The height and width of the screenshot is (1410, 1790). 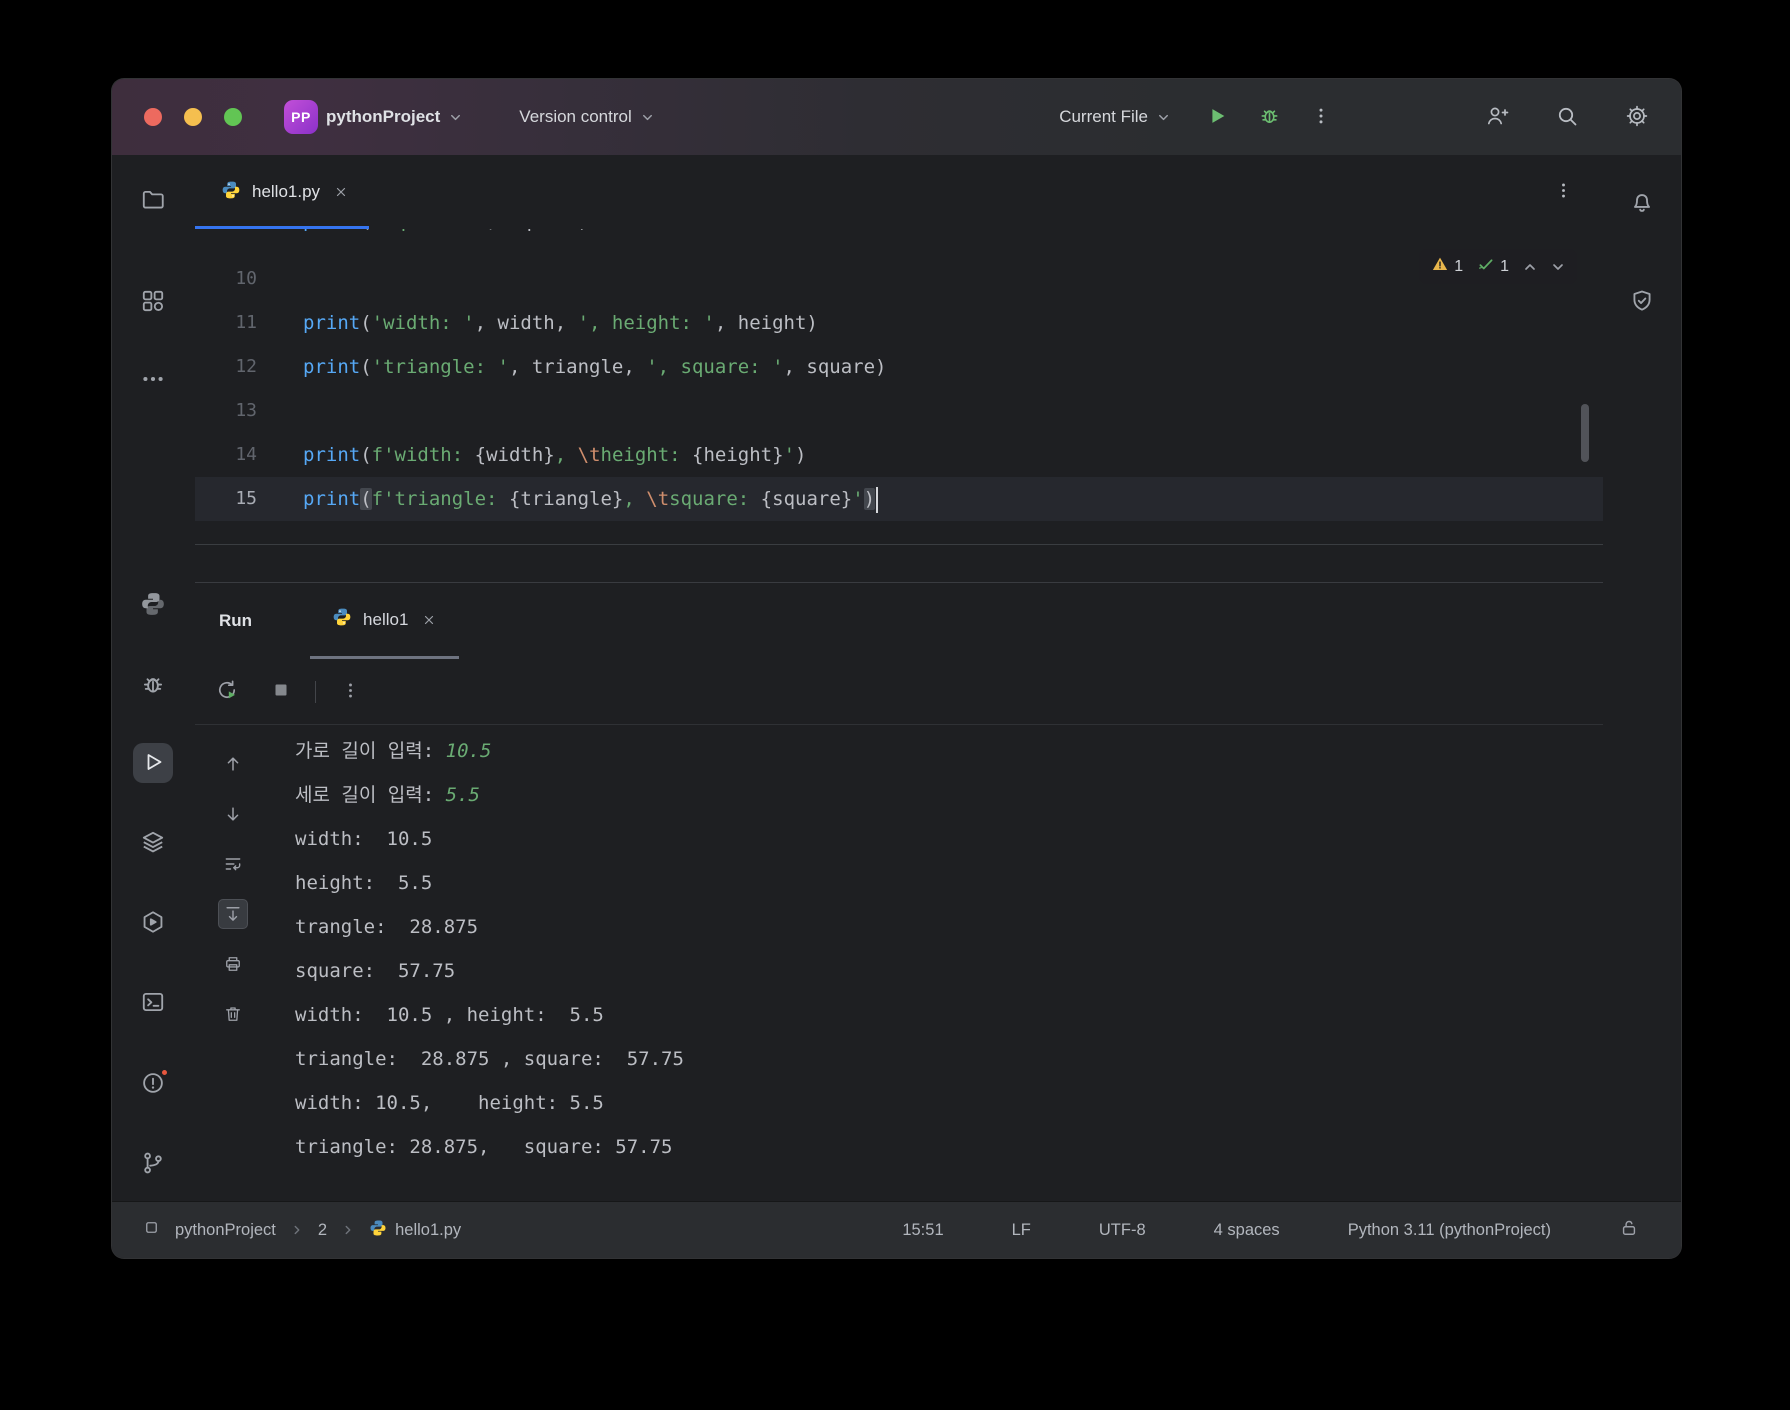 I want to click on version-control-tool-window-button, so click(x=153, y=1164).